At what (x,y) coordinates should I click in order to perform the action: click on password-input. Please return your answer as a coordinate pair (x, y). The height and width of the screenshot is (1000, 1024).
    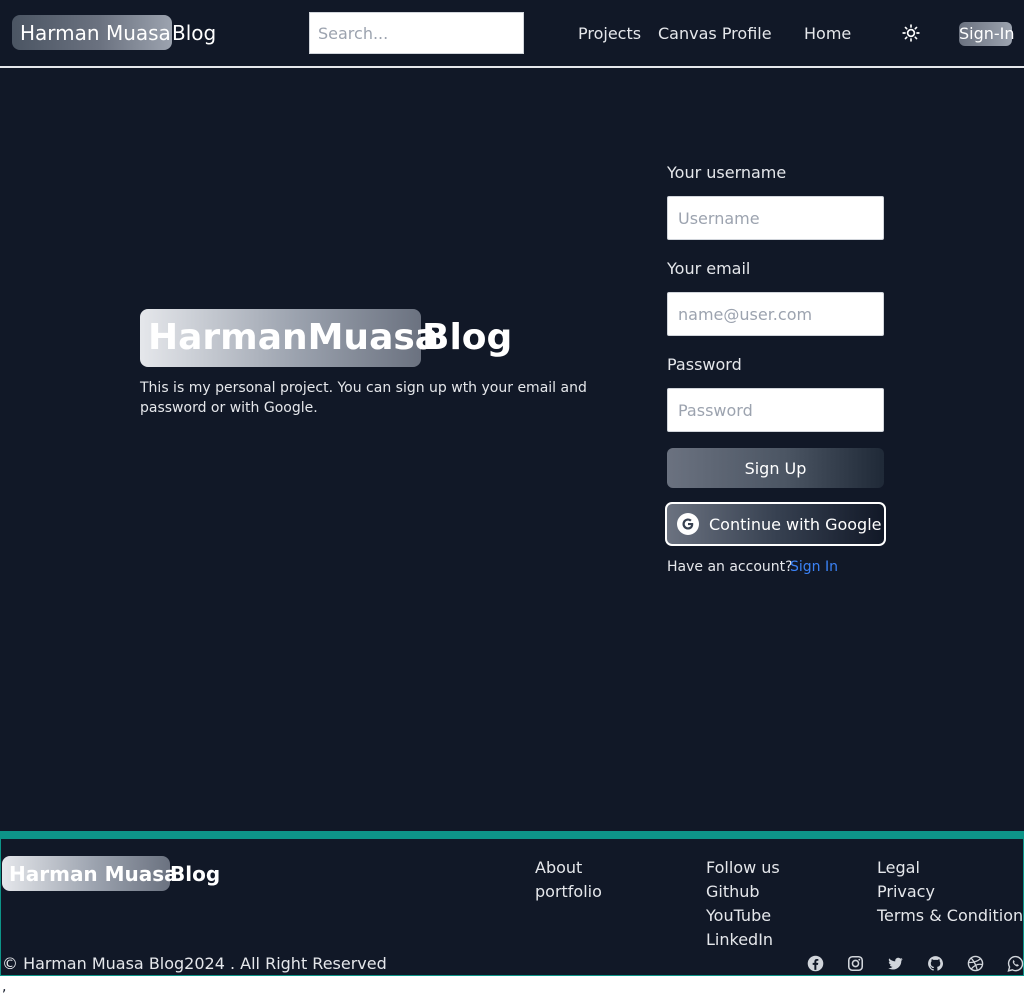
    Looking at the image, I should click on (775, 410).